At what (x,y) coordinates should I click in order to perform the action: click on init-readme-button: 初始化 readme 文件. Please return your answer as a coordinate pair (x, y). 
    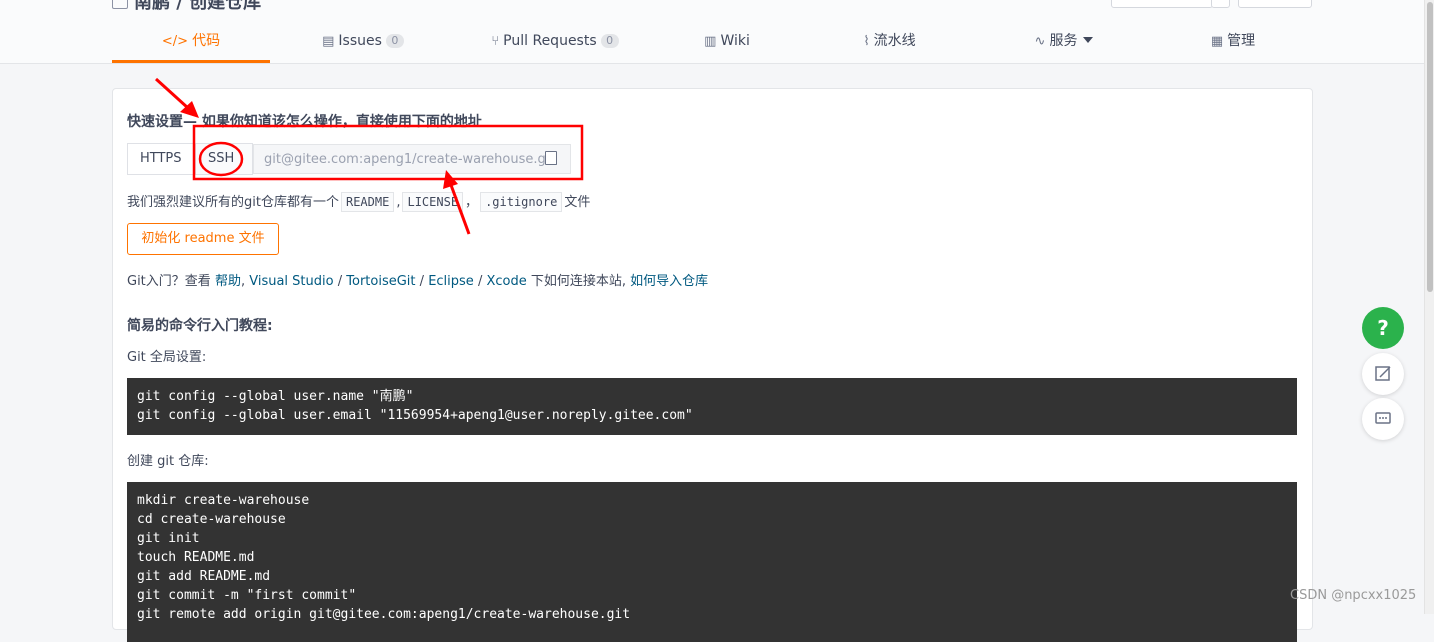
    Looking at the image, I should click on (203, 239).